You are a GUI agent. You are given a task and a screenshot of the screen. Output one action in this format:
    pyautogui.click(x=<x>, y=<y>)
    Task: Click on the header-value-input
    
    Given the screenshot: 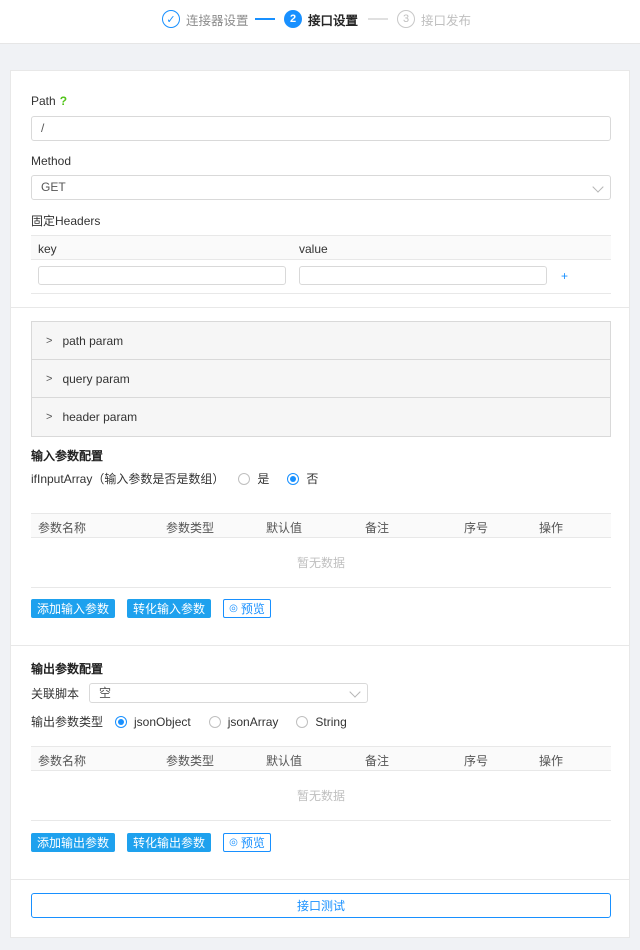 What is the action you would take?
    pyautogui.click(x=423, y=275)
    